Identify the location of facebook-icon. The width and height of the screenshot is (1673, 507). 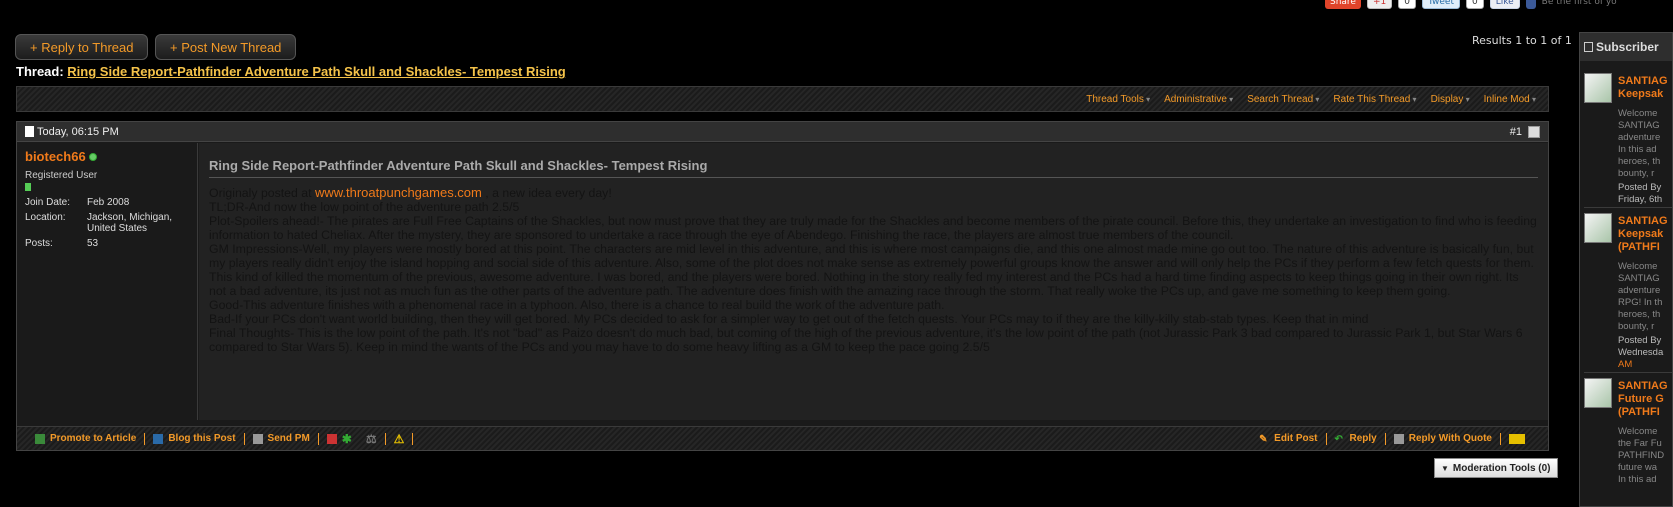
(1530, 4).